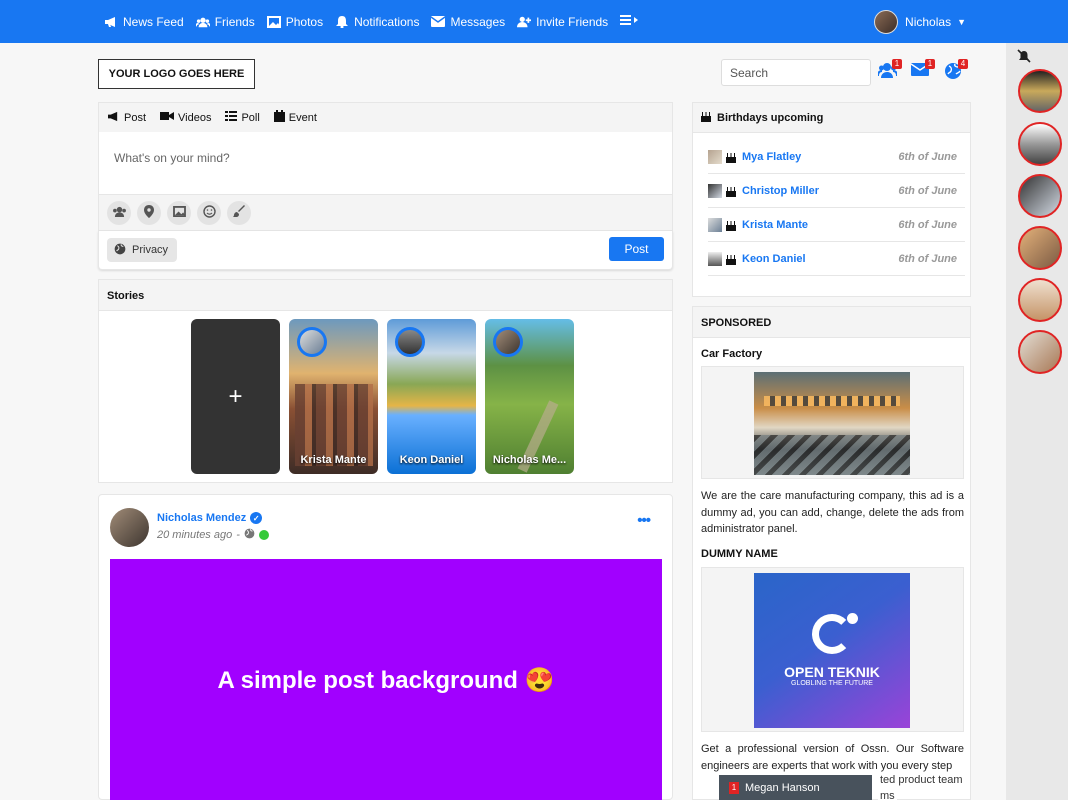  Describe the element at coordinates (129, 527) in the screenshot. I see `author-avatar` at that location.